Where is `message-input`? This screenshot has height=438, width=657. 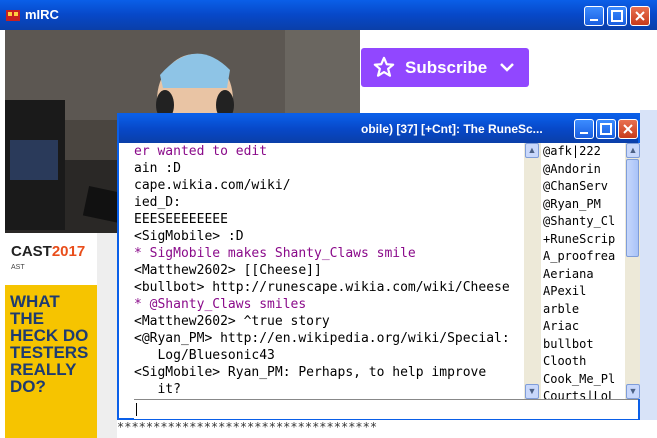
message-input is located at coordinates (386, 409).